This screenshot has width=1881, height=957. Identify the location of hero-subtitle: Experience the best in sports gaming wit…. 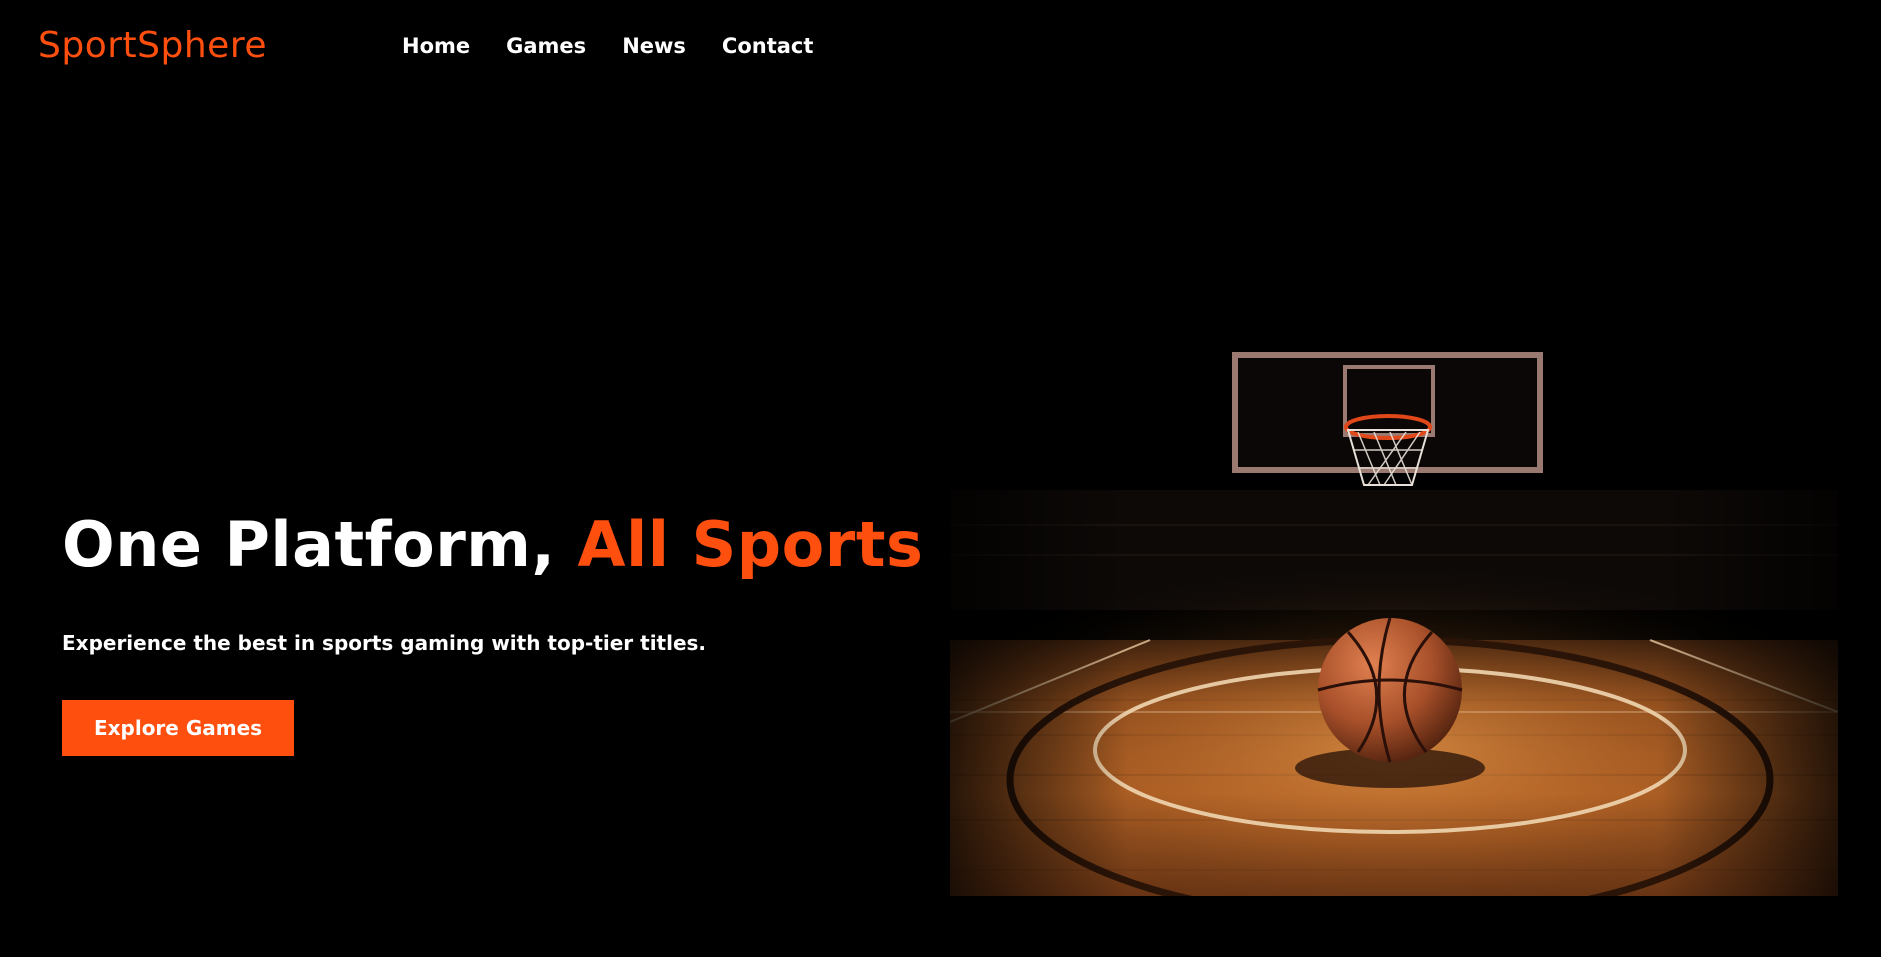
(384, 643).